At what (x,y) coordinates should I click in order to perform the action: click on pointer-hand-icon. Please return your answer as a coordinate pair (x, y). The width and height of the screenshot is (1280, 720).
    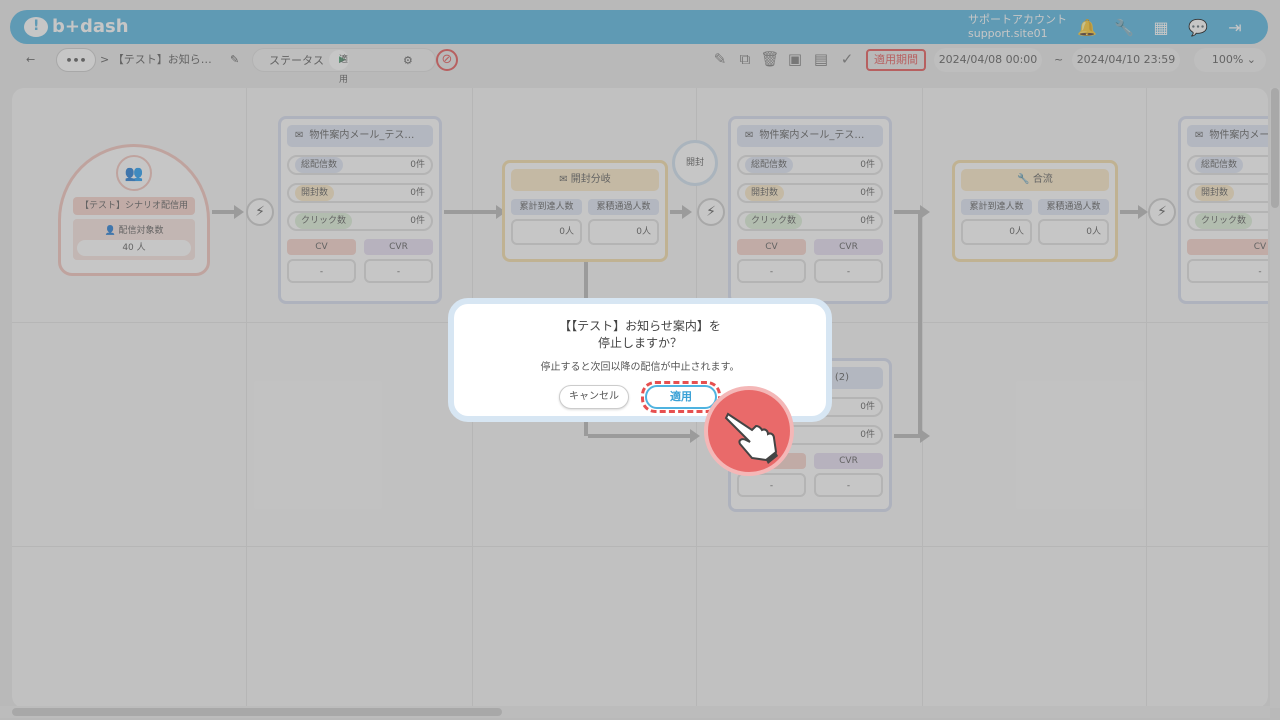
    Looking at the image, I should click on (749, 431).